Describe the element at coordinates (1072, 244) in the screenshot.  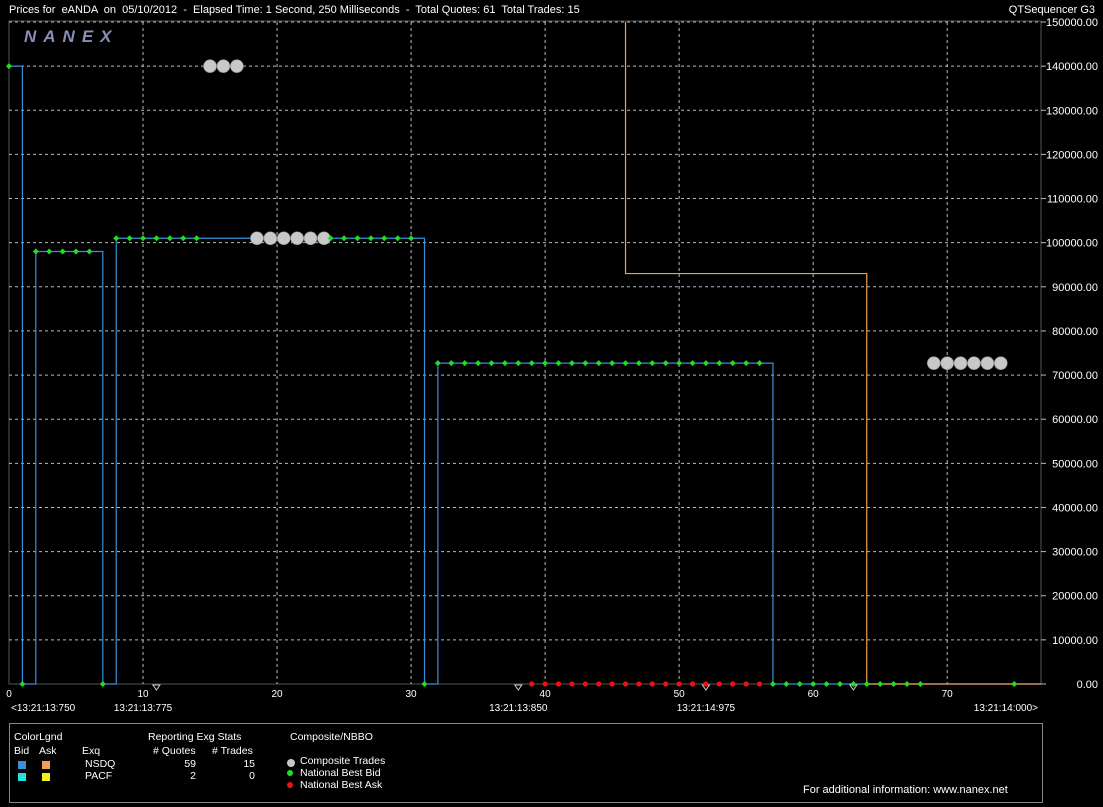
I see `y-tick-label: 100000.00` at that location.